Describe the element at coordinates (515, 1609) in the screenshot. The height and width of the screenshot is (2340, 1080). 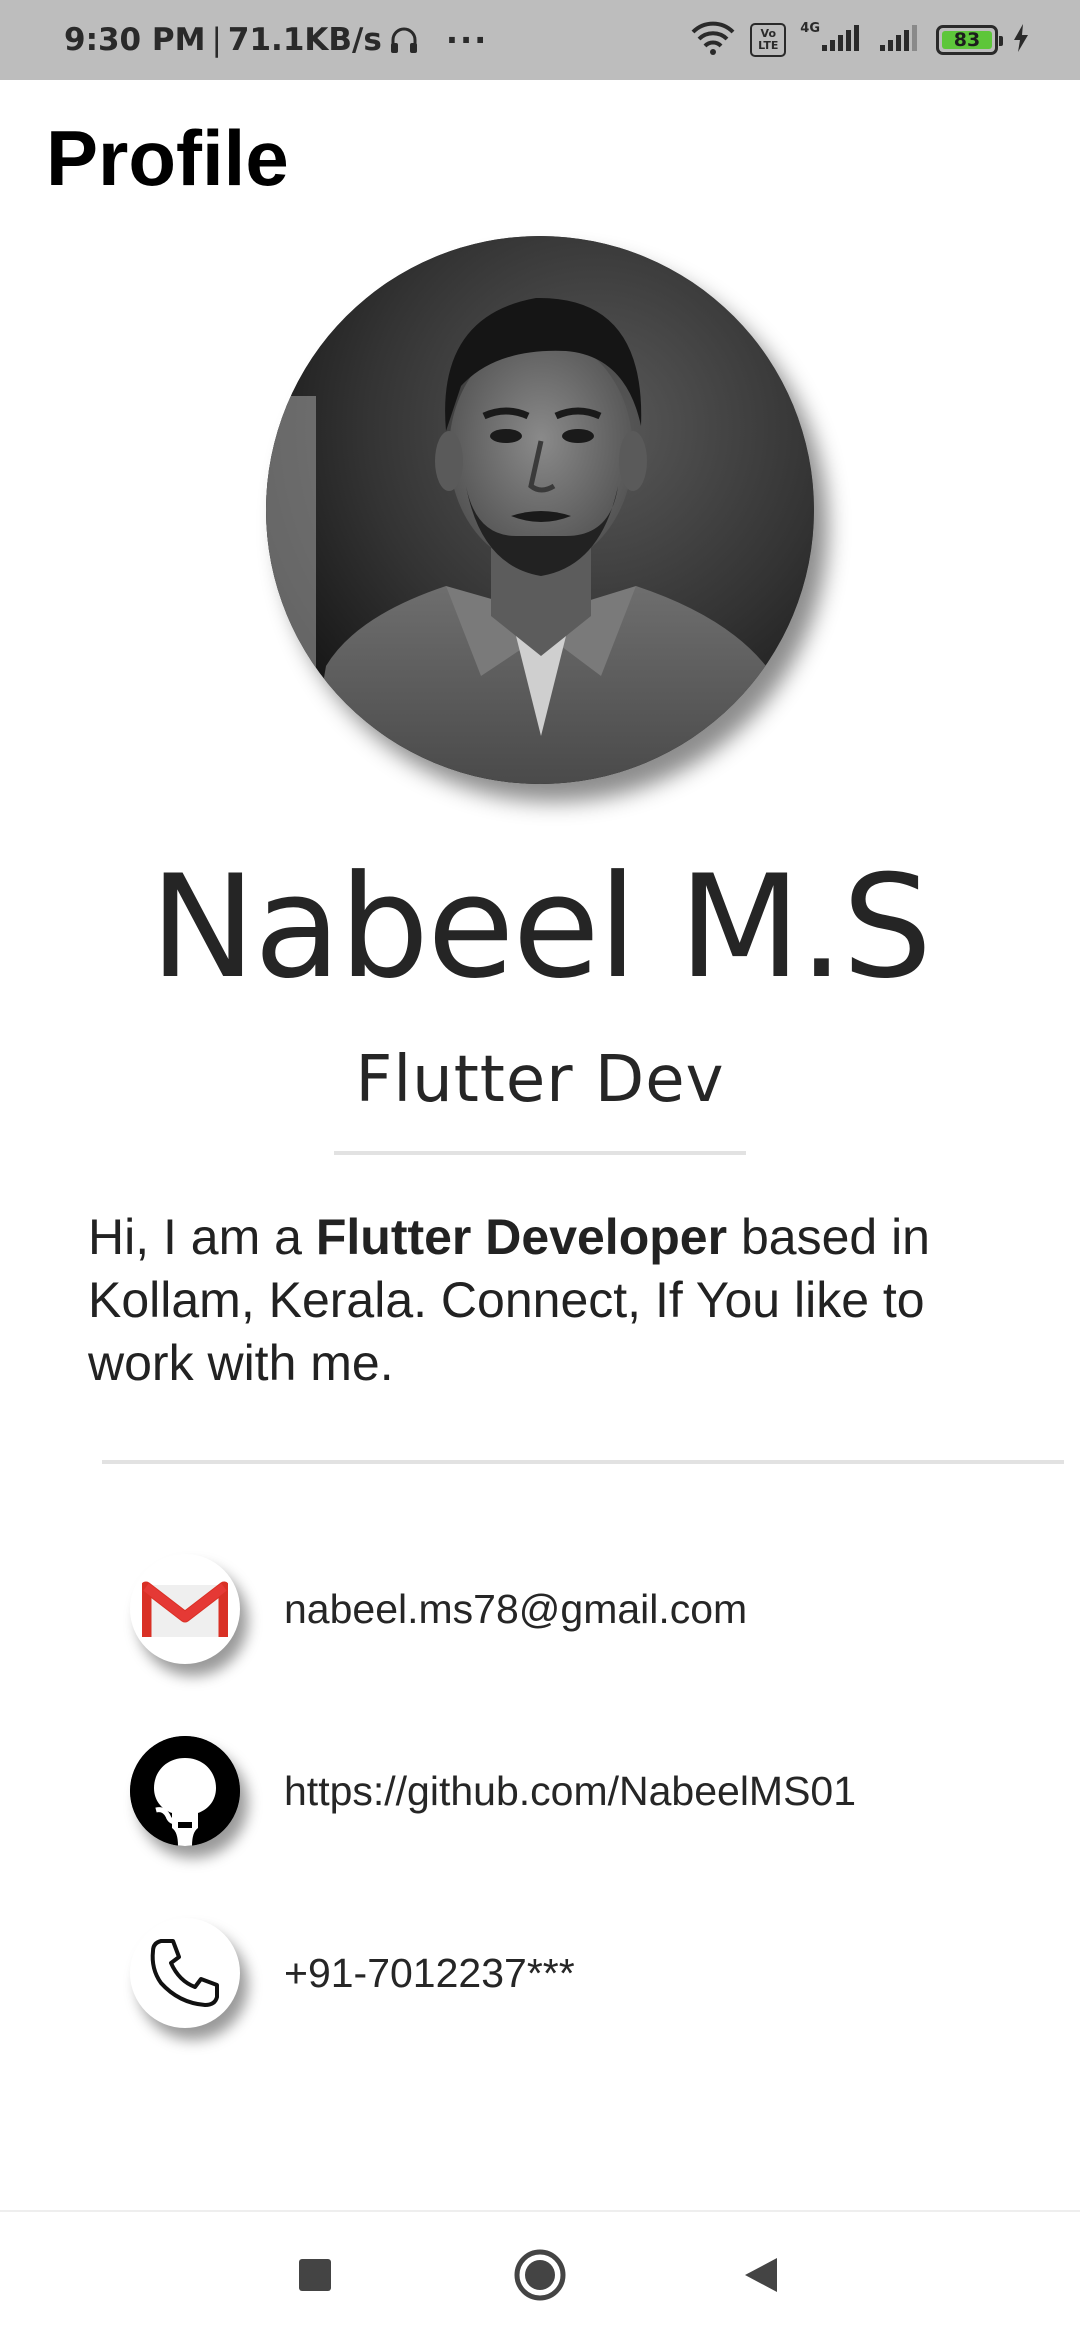
I see `contact-email: nabeel.ms78@gmail.com` at that location.